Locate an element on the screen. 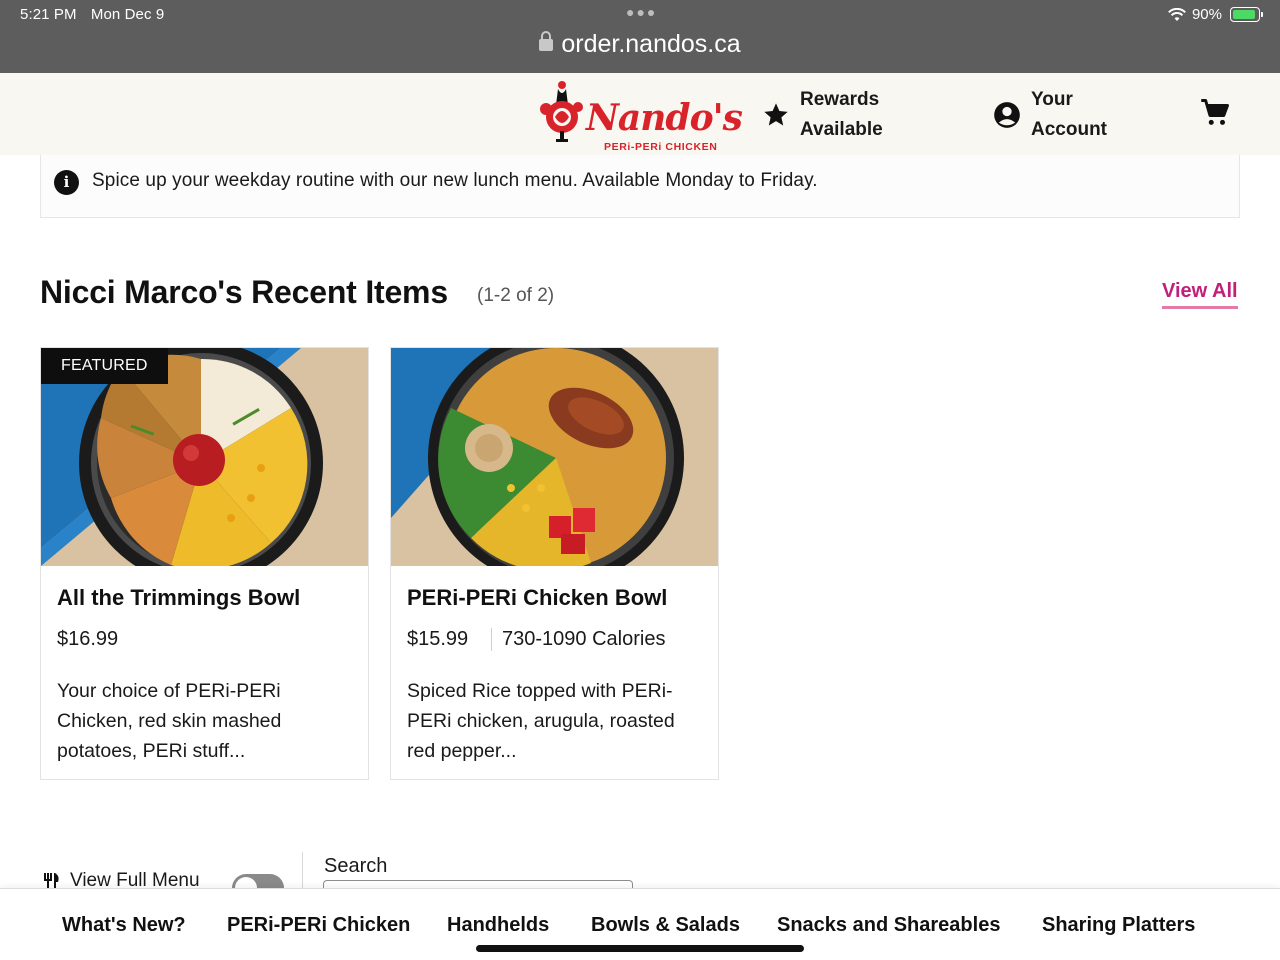 The width and height of the screenshot is (1280, 960). category-sharing-platters: Sharing Platters is located at coordinates (1118, 925).